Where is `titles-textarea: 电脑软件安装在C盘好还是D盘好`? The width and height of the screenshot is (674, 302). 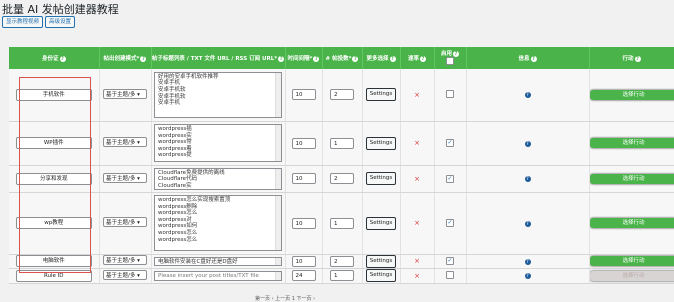 titles-textarea: 电脑软件安装在C盘好还是D盘好 is located at coordinates (218, 261).